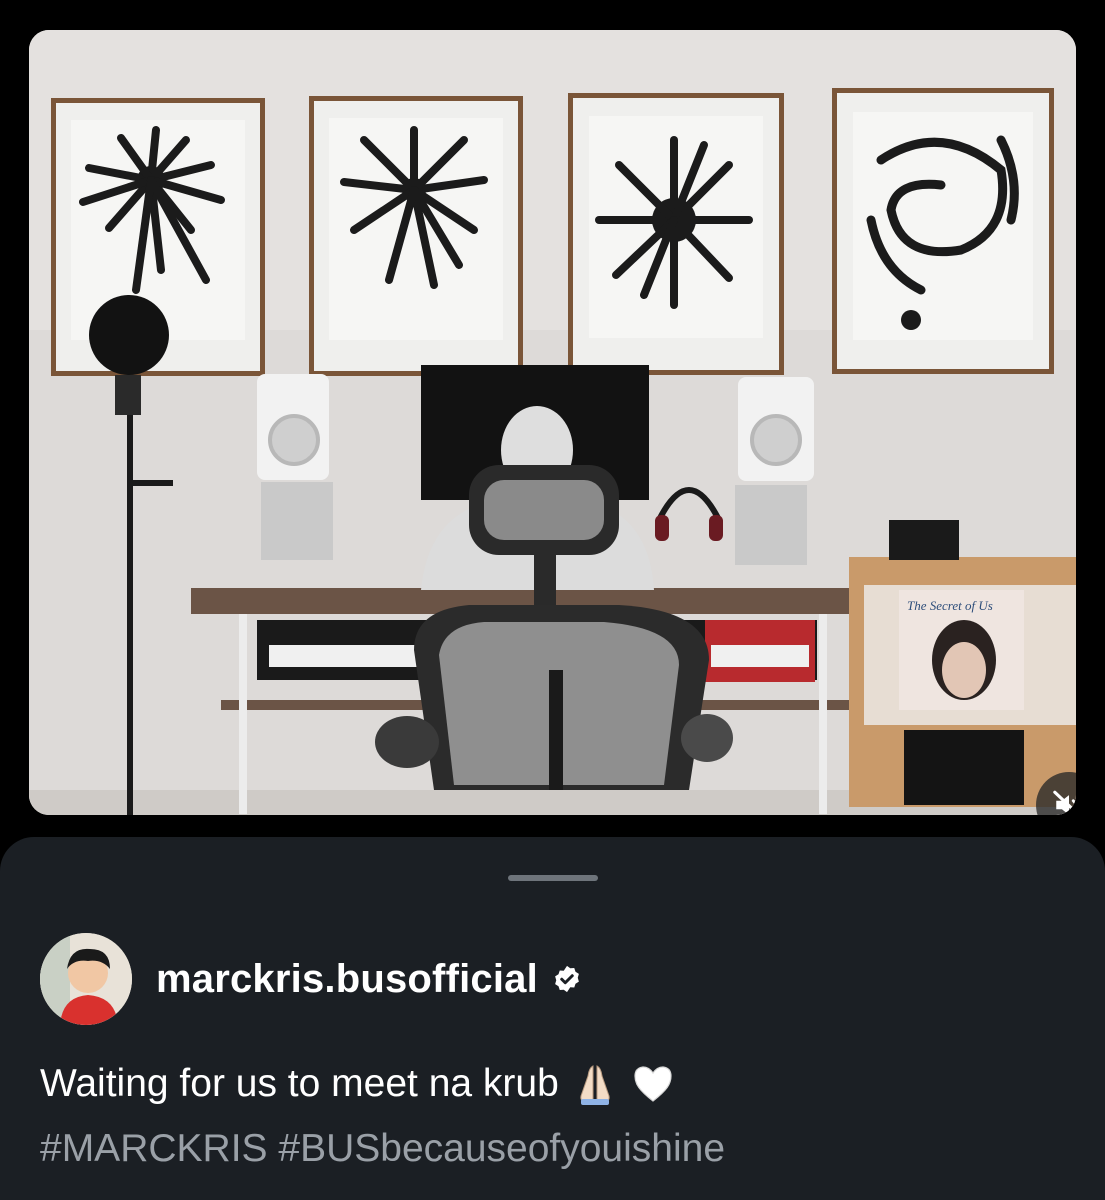 The width and height of the screenshot is (1105, 1200). I want to click on avatar-image, so click(86, 979).